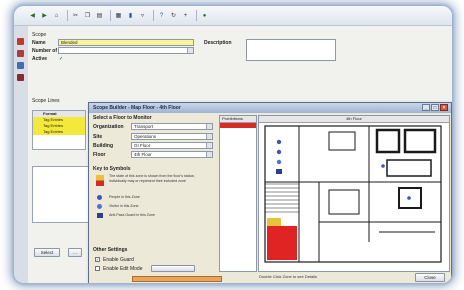 This screenshot has width=464, height=290. What do you see at coordinates (44, 15) in the screenshot?
I see `forward-icon: ▶` at bounding box center [44, 15].